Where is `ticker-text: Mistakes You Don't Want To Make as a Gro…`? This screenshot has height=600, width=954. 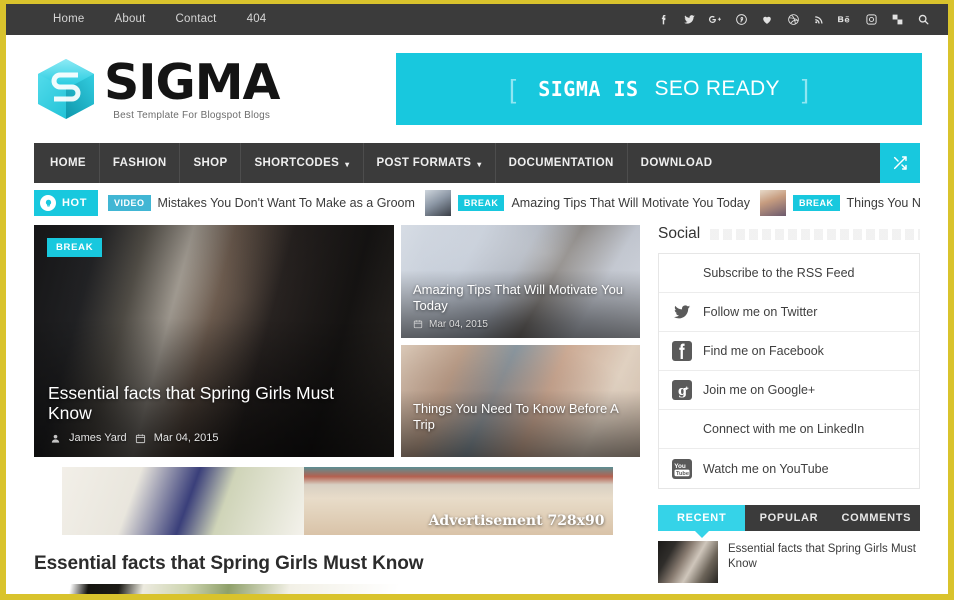
ticker-text: Mistakes You Don't Want To Make as a Gro… is located at coordinates (286, 203).